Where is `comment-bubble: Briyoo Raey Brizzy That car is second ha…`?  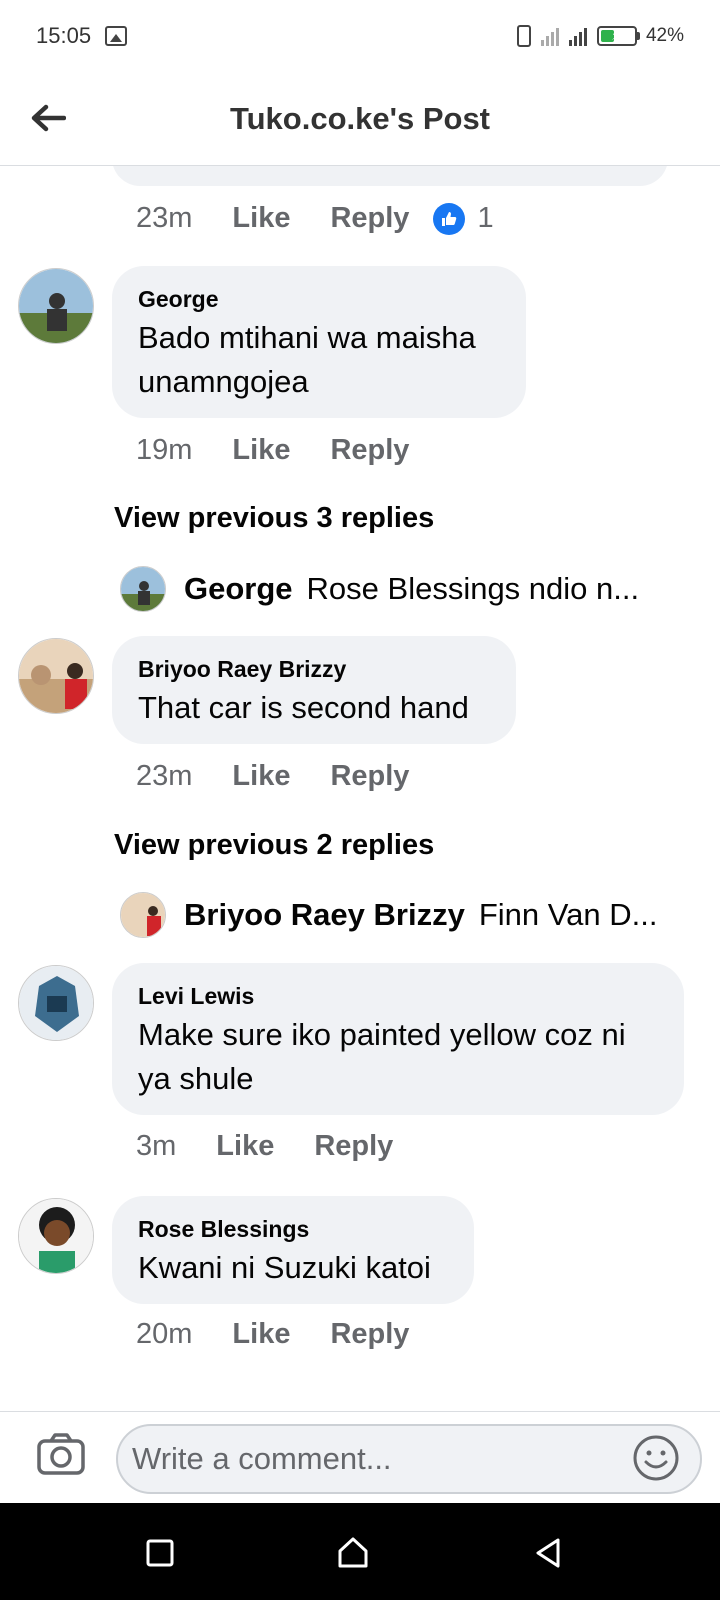 comment-bubble: Briyoo Raey Brizzy That car is second ha… is located at coordinates (314, 690).